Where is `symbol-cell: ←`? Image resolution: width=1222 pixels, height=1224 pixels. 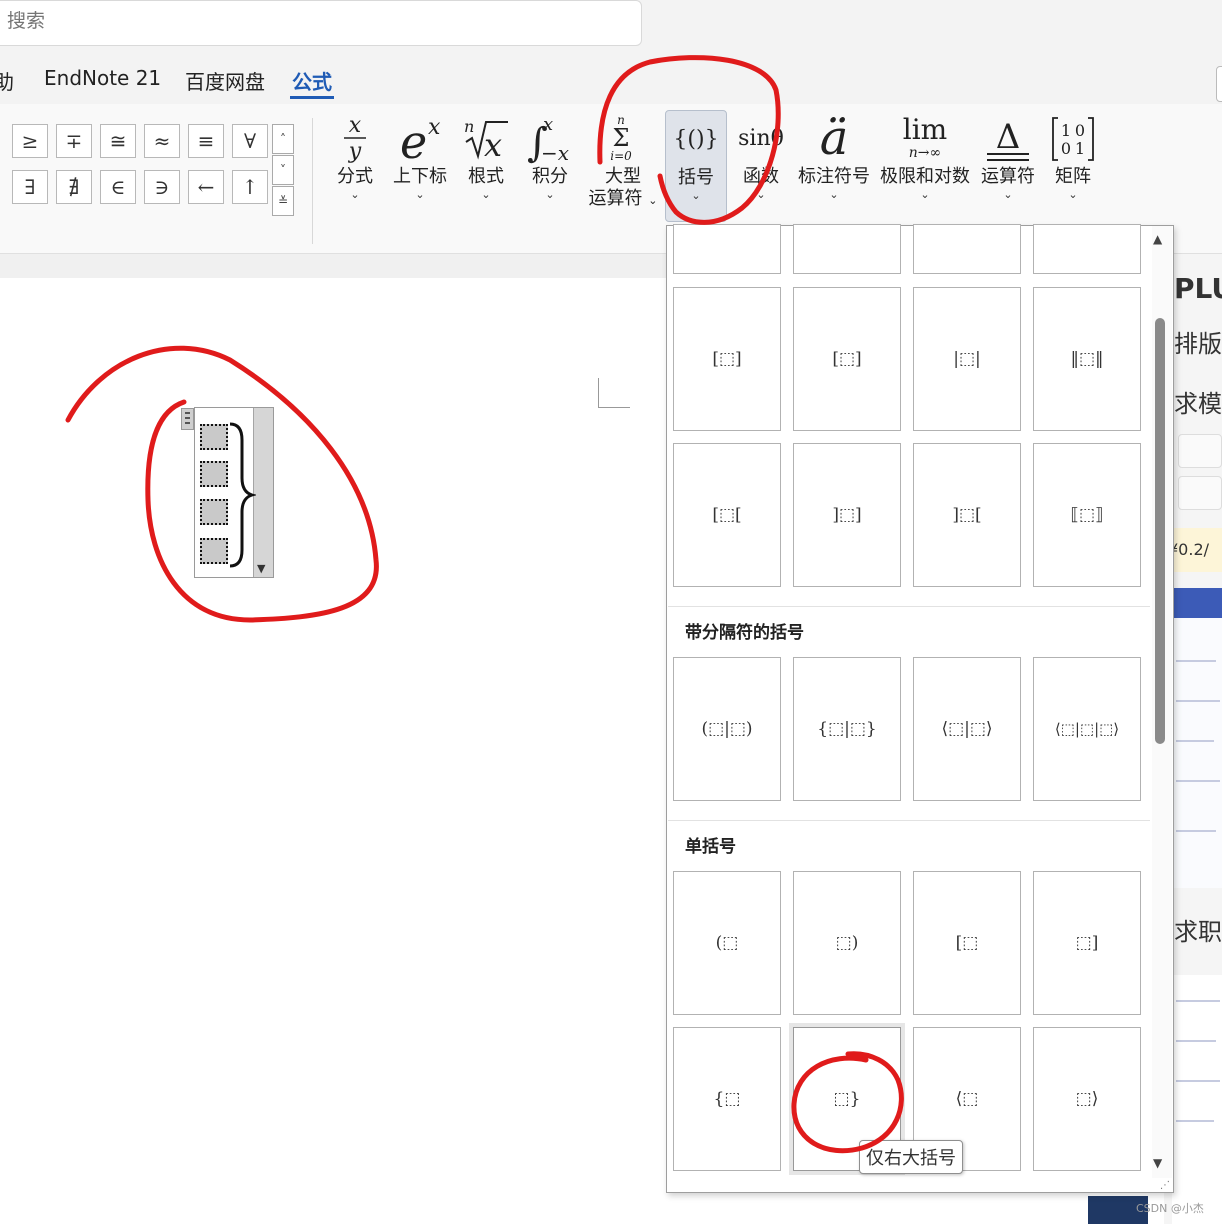 symbol-cell: ← is located at coordinates (206, 187).